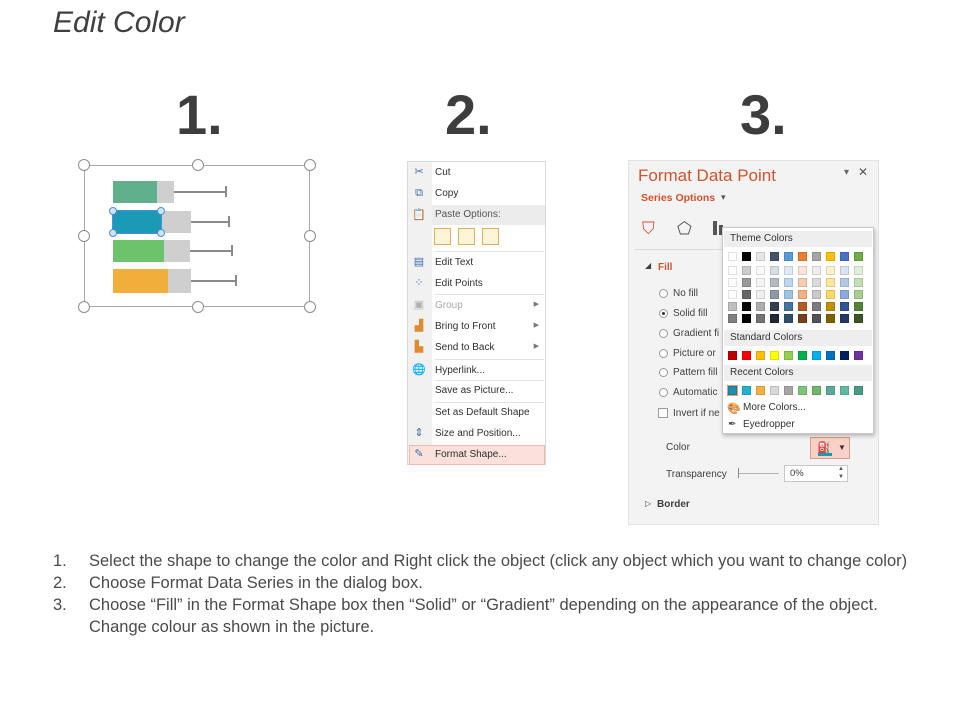  Describe the element at coordinates (140, 281) in the screenshot. I see `bar-orange` at that location.